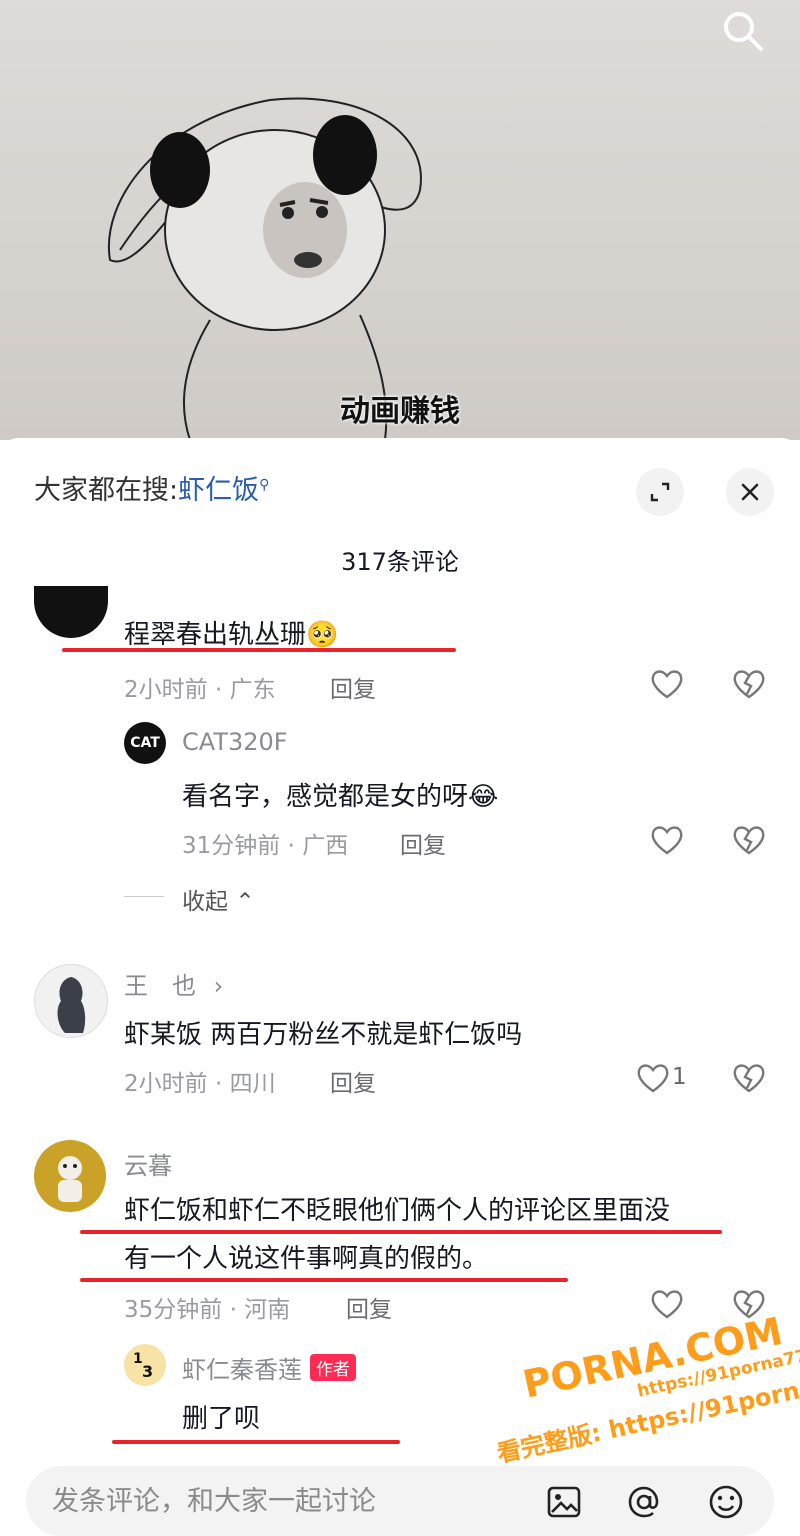 The height and width of the screenshot is (1536, 800). Describe the element at coordinates (221, 1419) in the screenshot. I see `reply-text: 删了呗` at that location.